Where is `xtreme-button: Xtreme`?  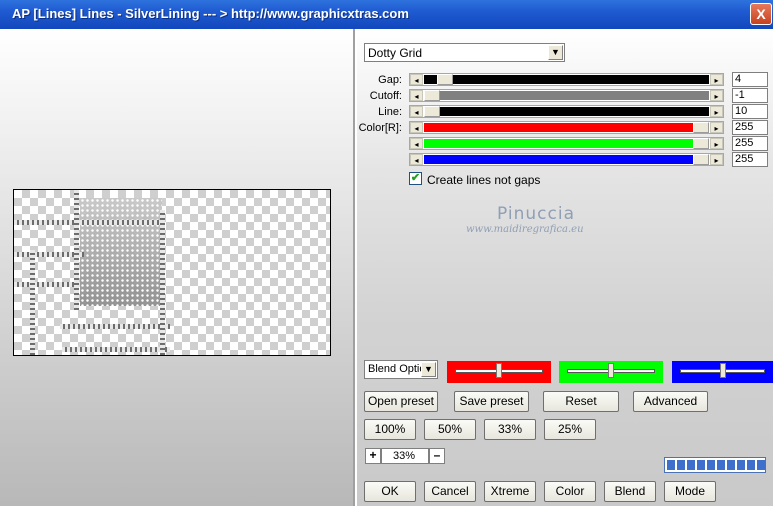
xtreme-button: Xtreme is located at coordinates (510, 491).